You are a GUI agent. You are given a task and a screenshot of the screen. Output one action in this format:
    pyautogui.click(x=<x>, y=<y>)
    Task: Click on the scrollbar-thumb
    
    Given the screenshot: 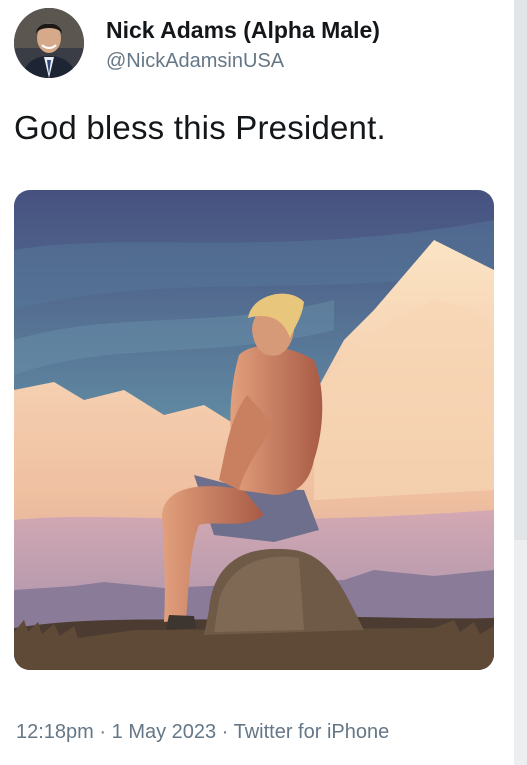 What is the action you would take?
    pyautogui.click(x=520, y=270)
    